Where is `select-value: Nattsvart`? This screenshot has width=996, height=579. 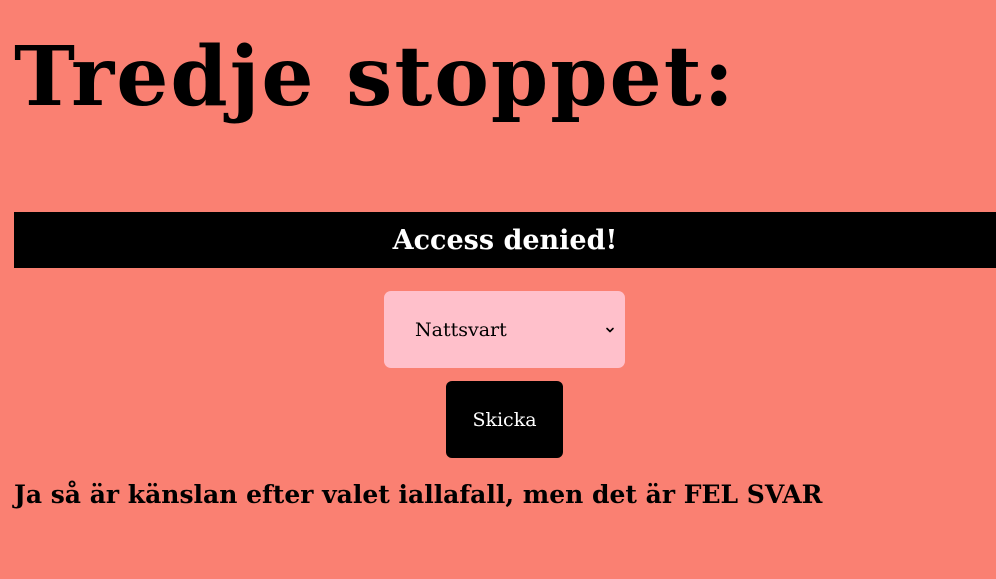
select-value: Nattsvart is located at coordinates (461, 329).